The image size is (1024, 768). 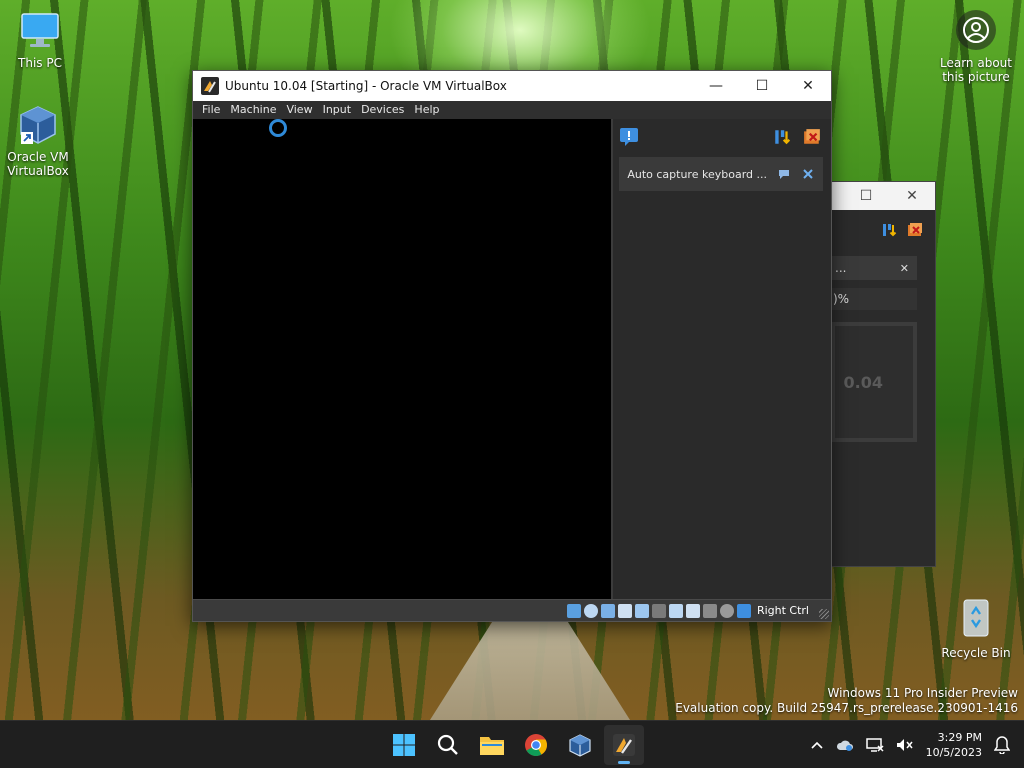 What do you see at coordinates (874, 268) in the screenshot?
I see `background-notification: ... ✕` at bounding box center [874, 268].